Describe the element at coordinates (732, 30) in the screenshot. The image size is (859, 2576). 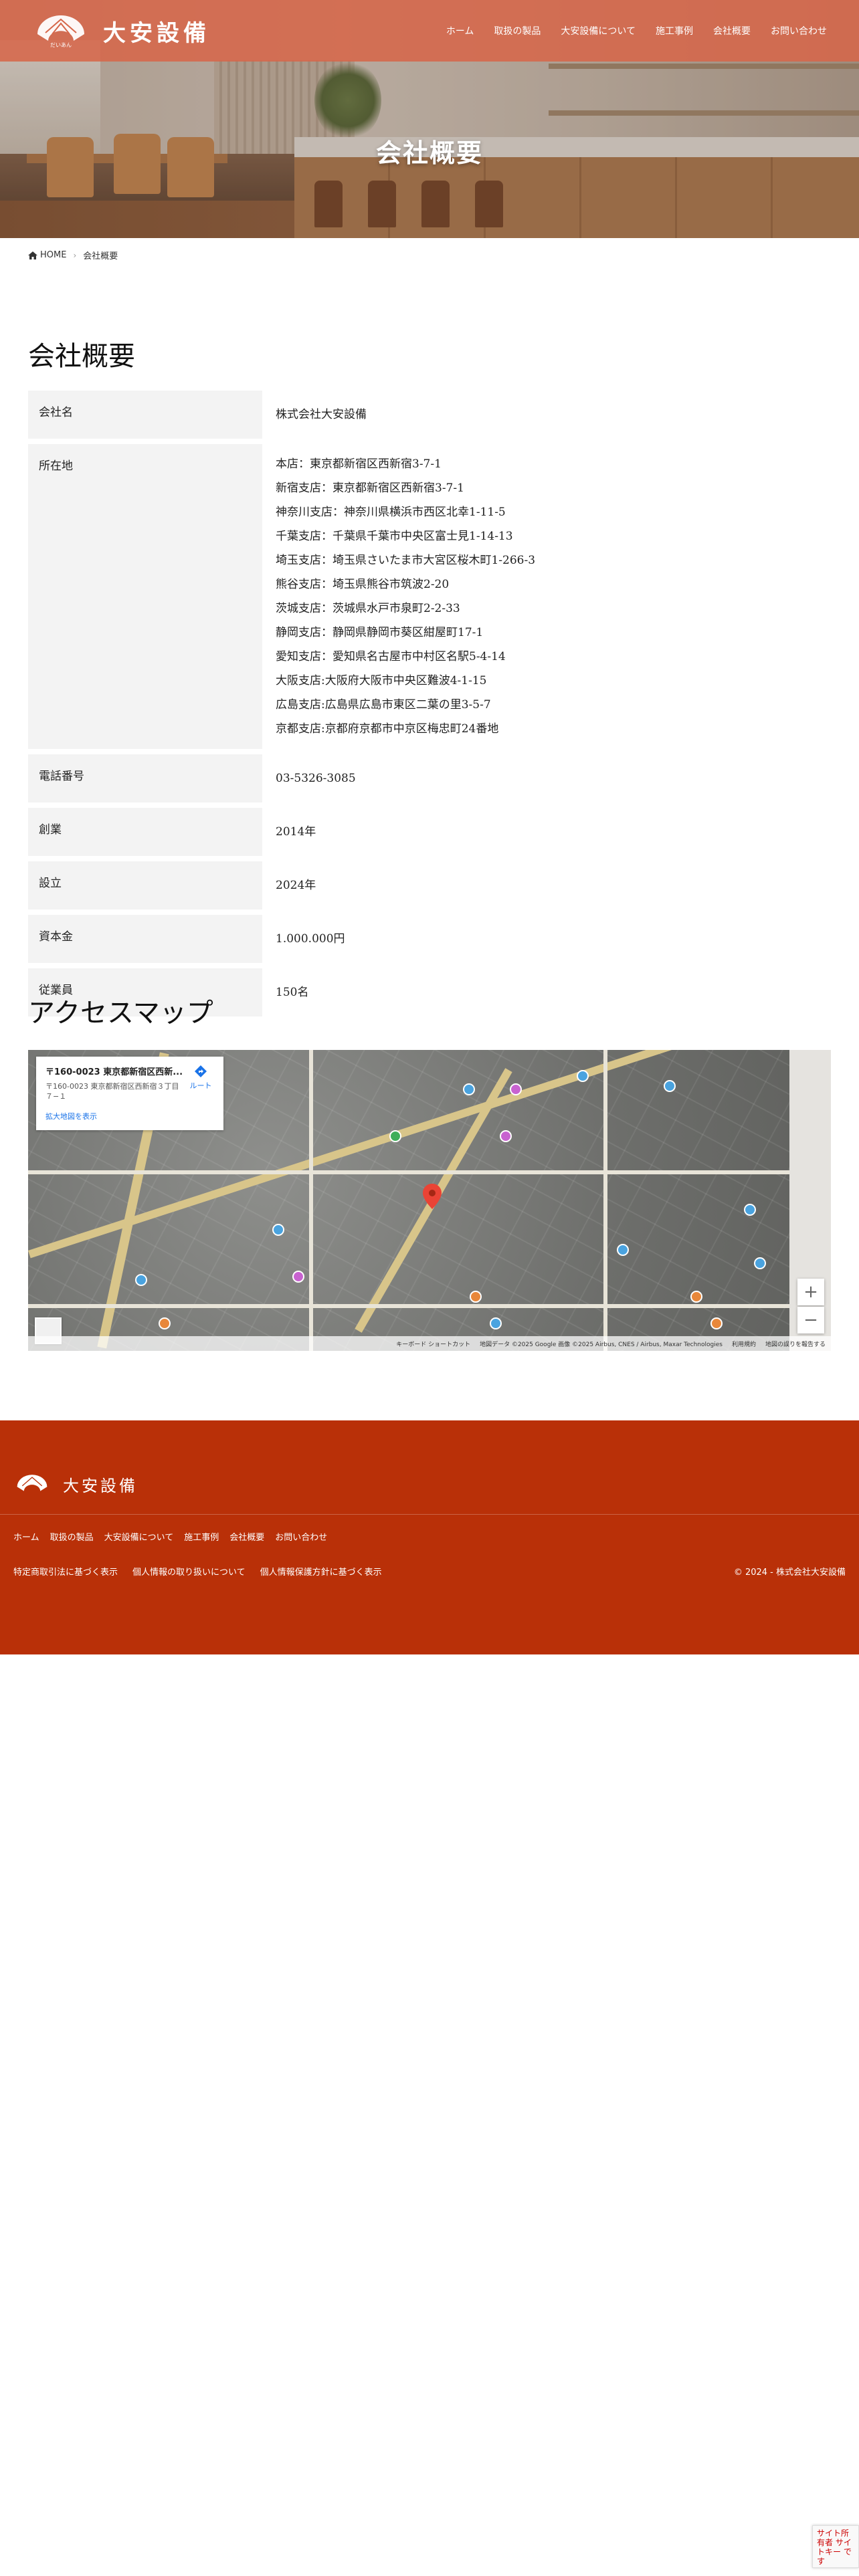
I see `nav-company: 会社概要` at that location.